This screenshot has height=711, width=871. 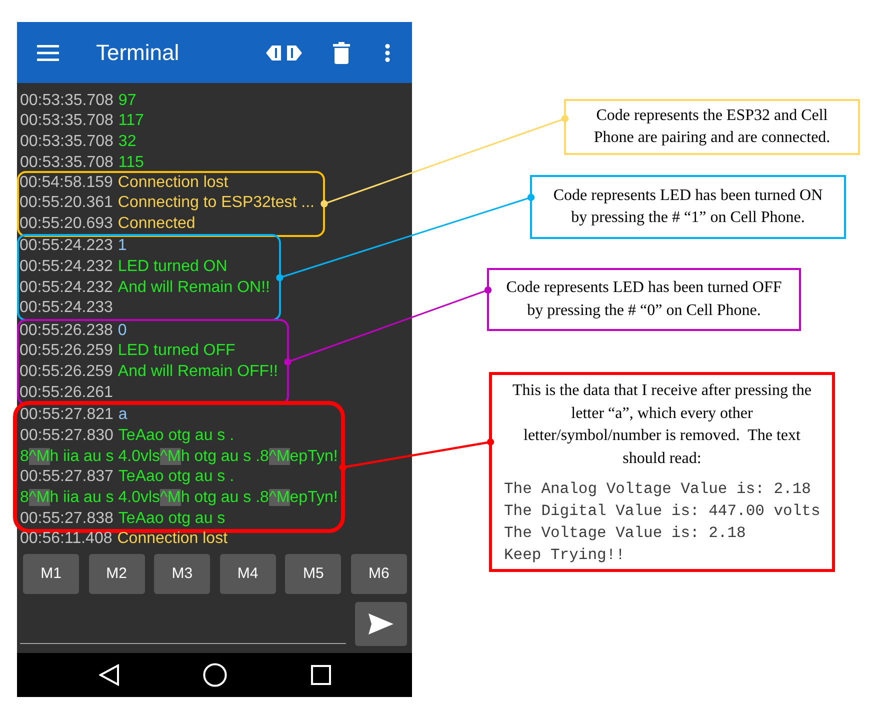 I want to click on back-icon, so click(x=108, y=675).